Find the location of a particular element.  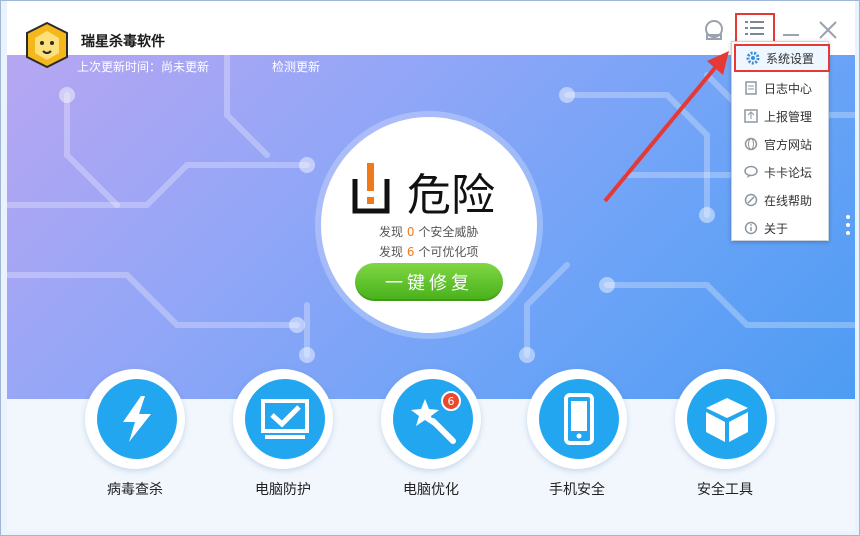

menu-item-system-settings: 系统设置 is located at coordinates (782, 58).